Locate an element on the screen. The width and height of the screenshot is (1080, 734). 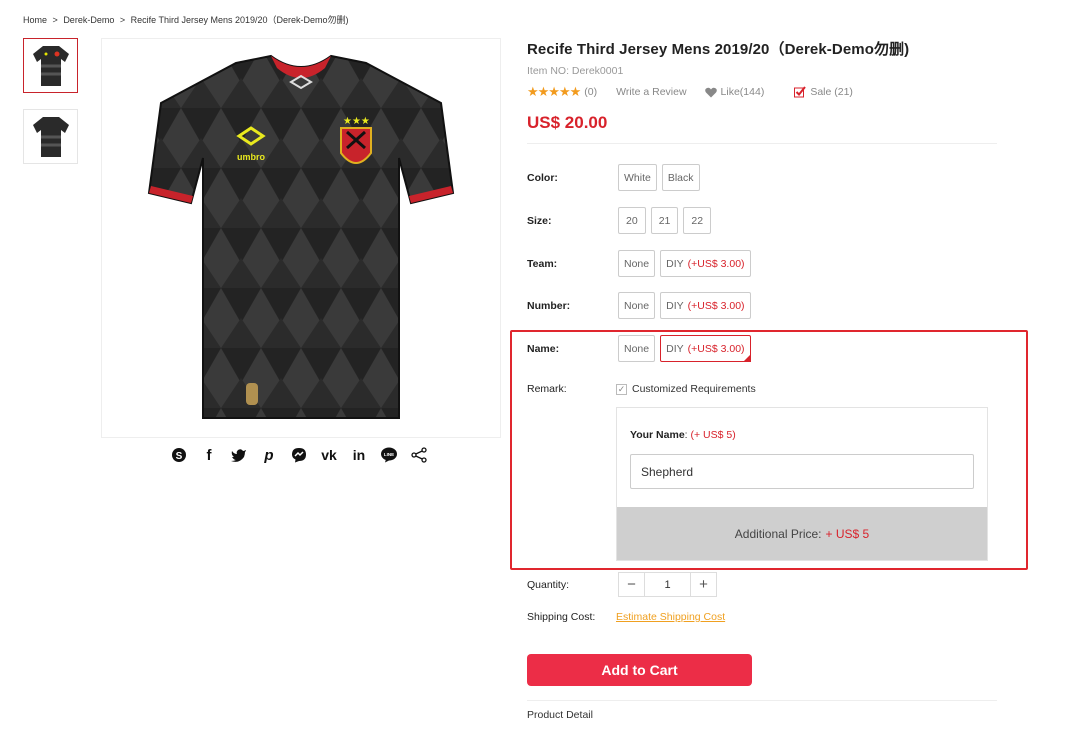
messenger-icon is located at coordinates (299, 455).